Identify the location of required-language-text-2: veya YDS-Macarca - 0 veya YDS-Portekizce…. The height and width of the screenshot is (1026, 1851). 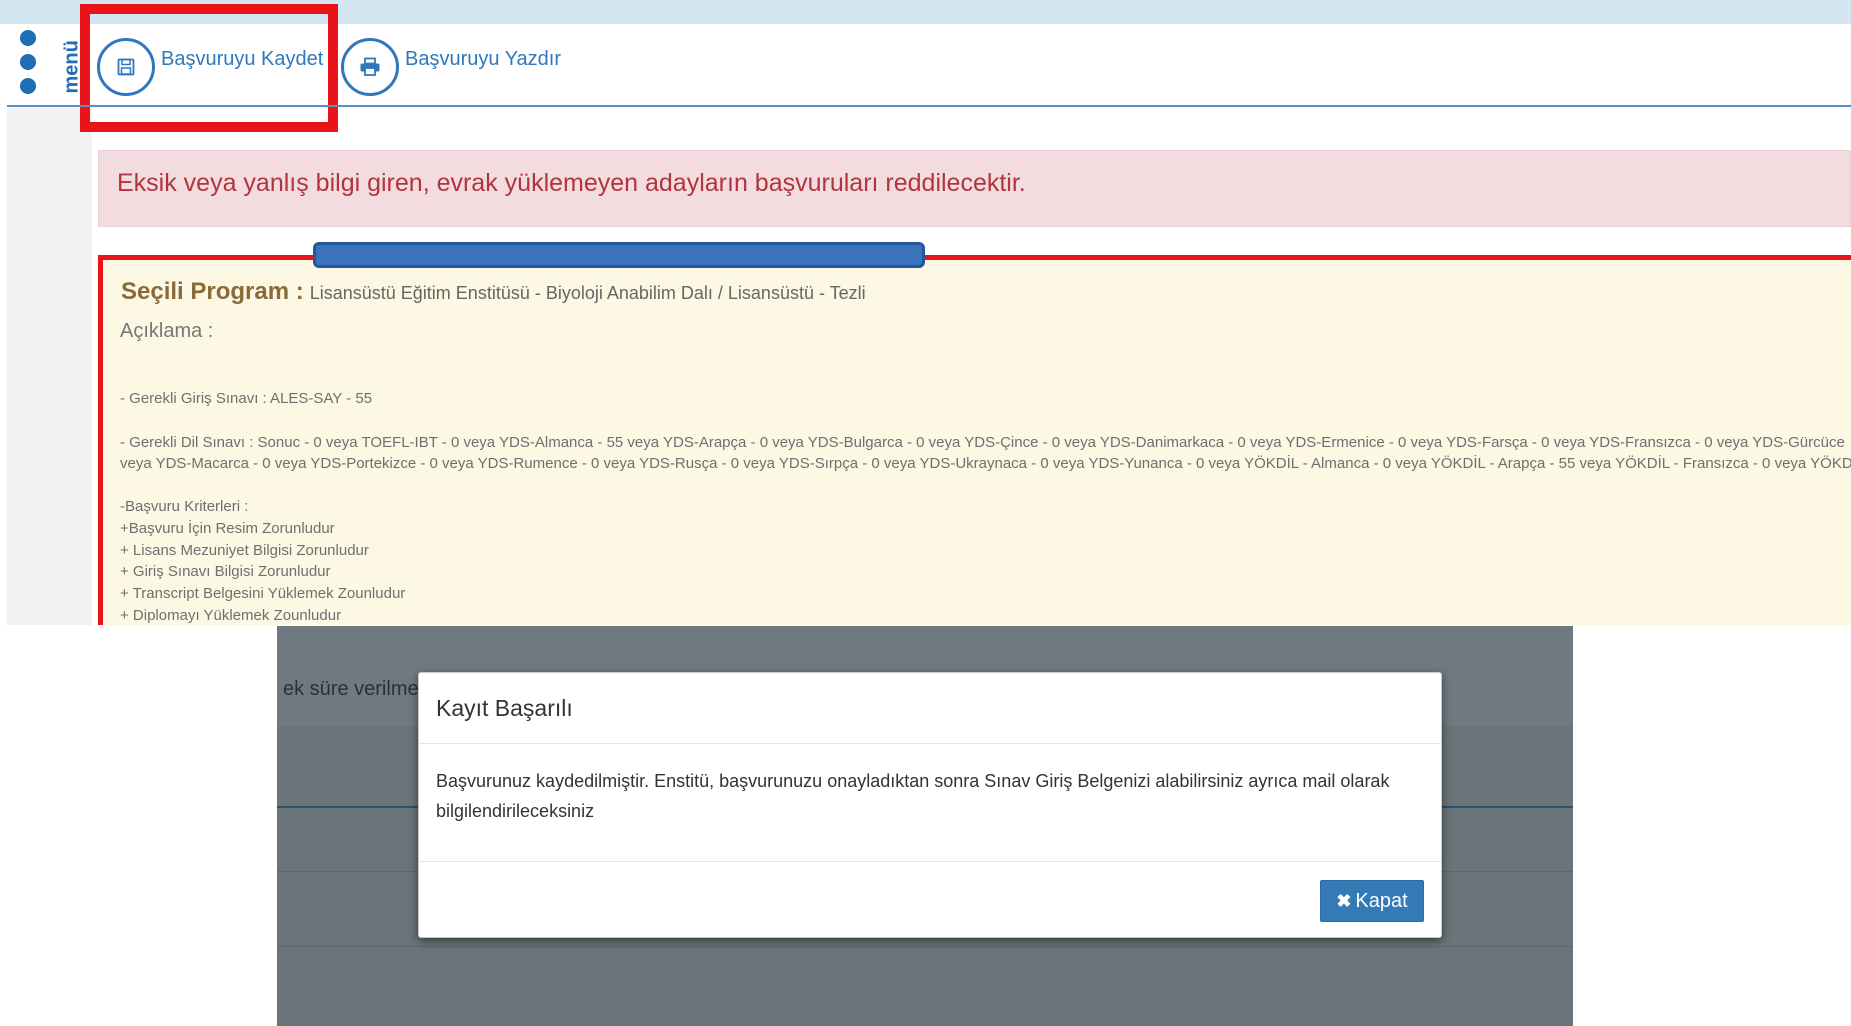
(985, 463).